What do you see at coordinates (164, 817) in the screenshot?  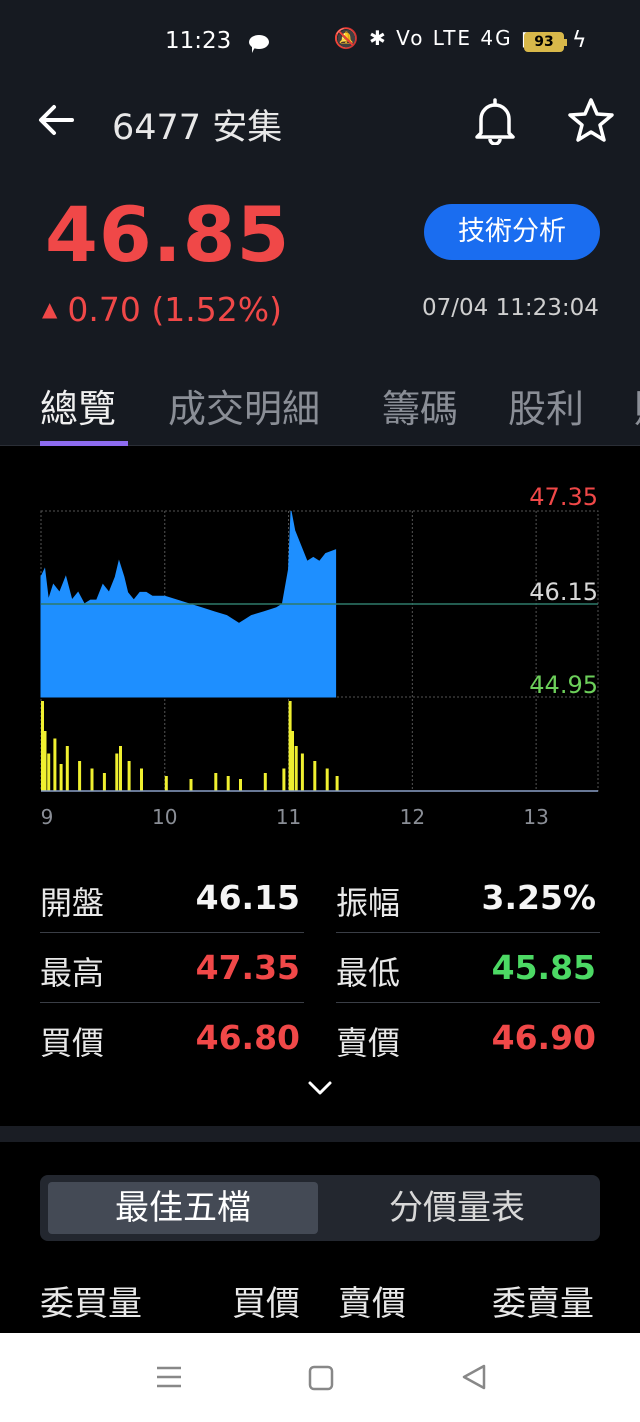 I see `x-tick-label: 10` at bounding box center [164, 817].